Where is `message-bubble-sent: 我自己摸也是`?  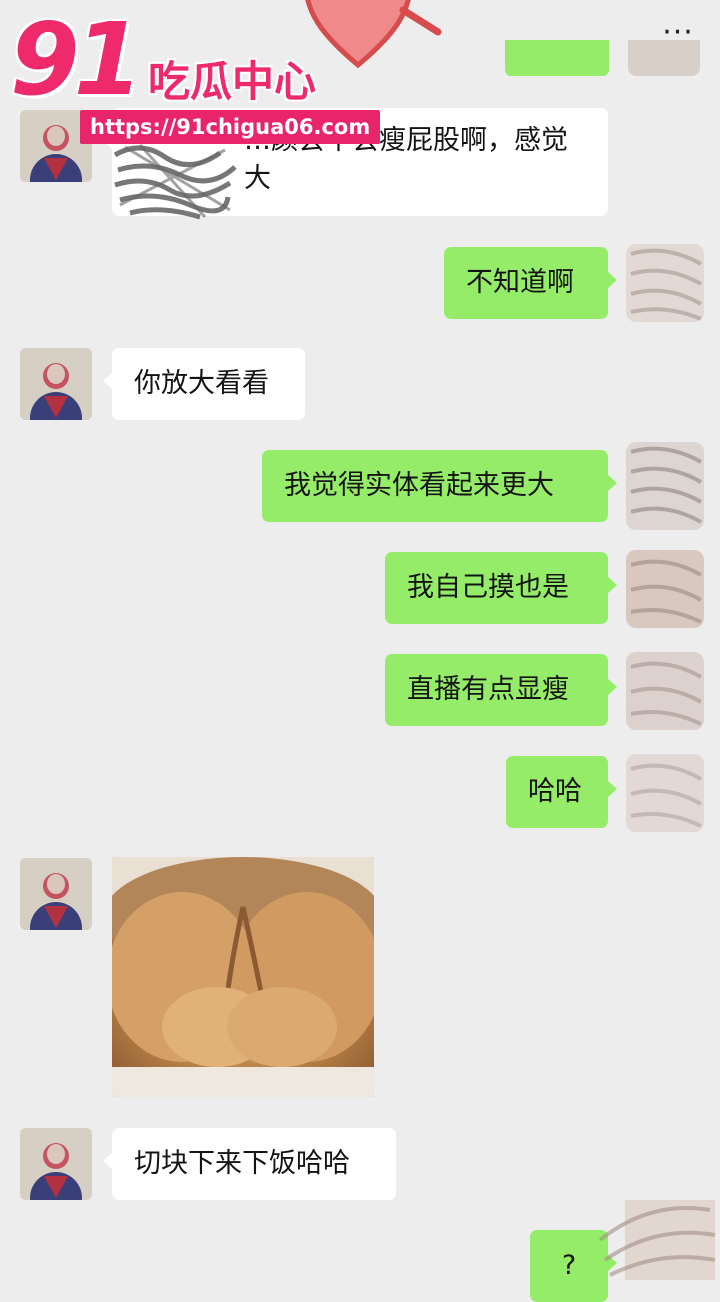
message-bubble-sent: 我自己摸也是 is located at coordinates (501, 588).